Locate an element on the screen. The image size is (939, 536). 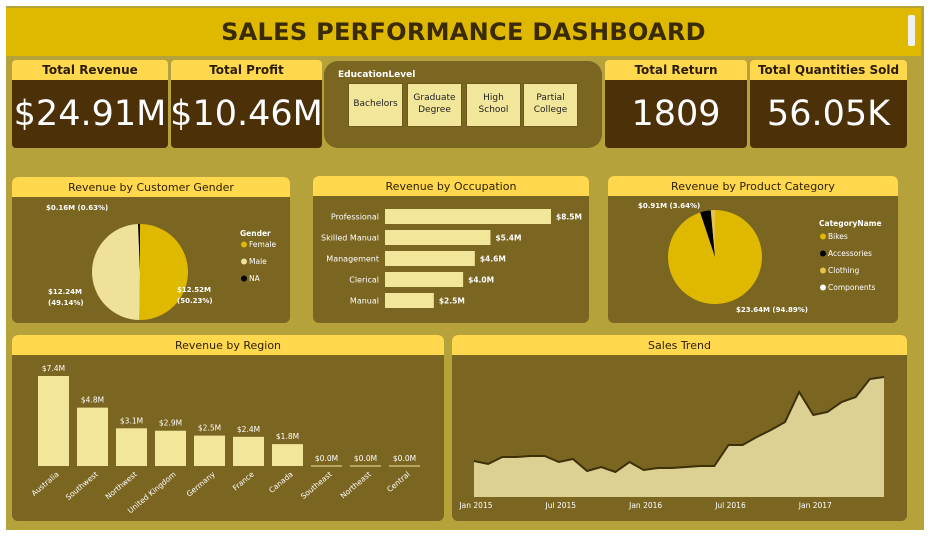
category-legend-dot-accessories is located at coordinates (823, 253).